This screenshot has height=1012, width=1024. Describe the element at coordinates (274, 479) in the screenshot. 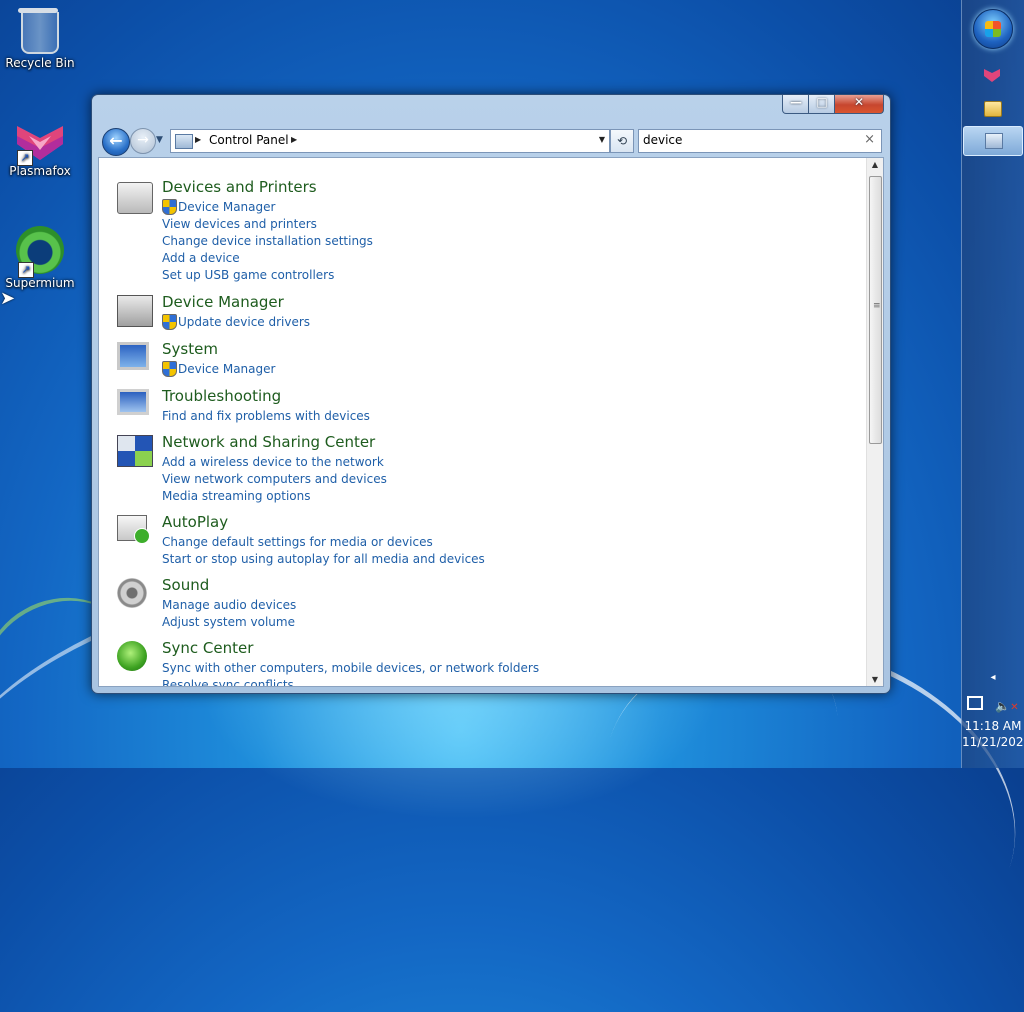

I see `result-link: View network computers and devices` at that location.